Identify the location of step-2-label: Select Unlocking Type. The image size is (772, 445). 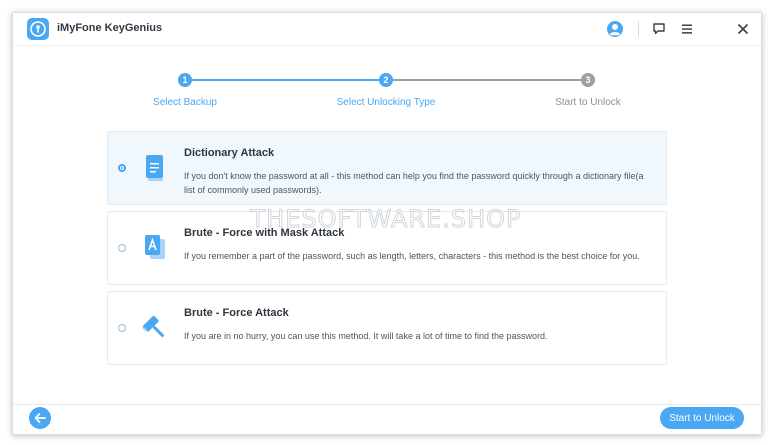
(386, 102).